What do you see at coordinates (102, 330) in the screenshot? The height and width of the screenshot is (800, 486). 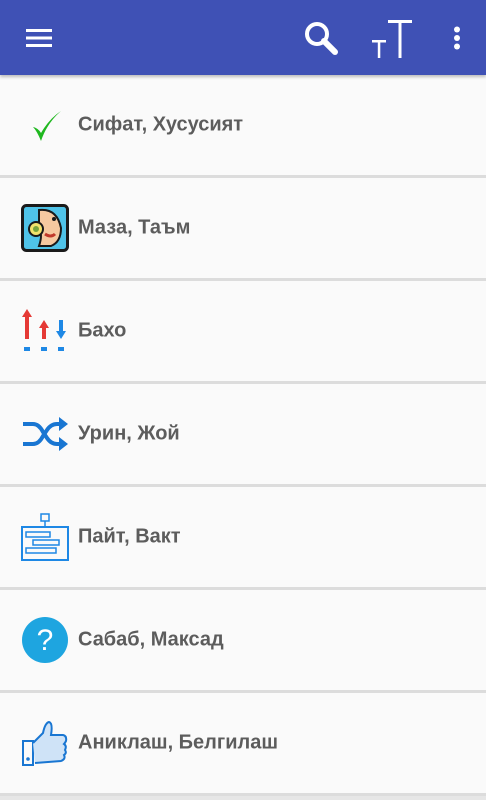 I see `list-item-label: Бахо` at bounding box center [102, 330].